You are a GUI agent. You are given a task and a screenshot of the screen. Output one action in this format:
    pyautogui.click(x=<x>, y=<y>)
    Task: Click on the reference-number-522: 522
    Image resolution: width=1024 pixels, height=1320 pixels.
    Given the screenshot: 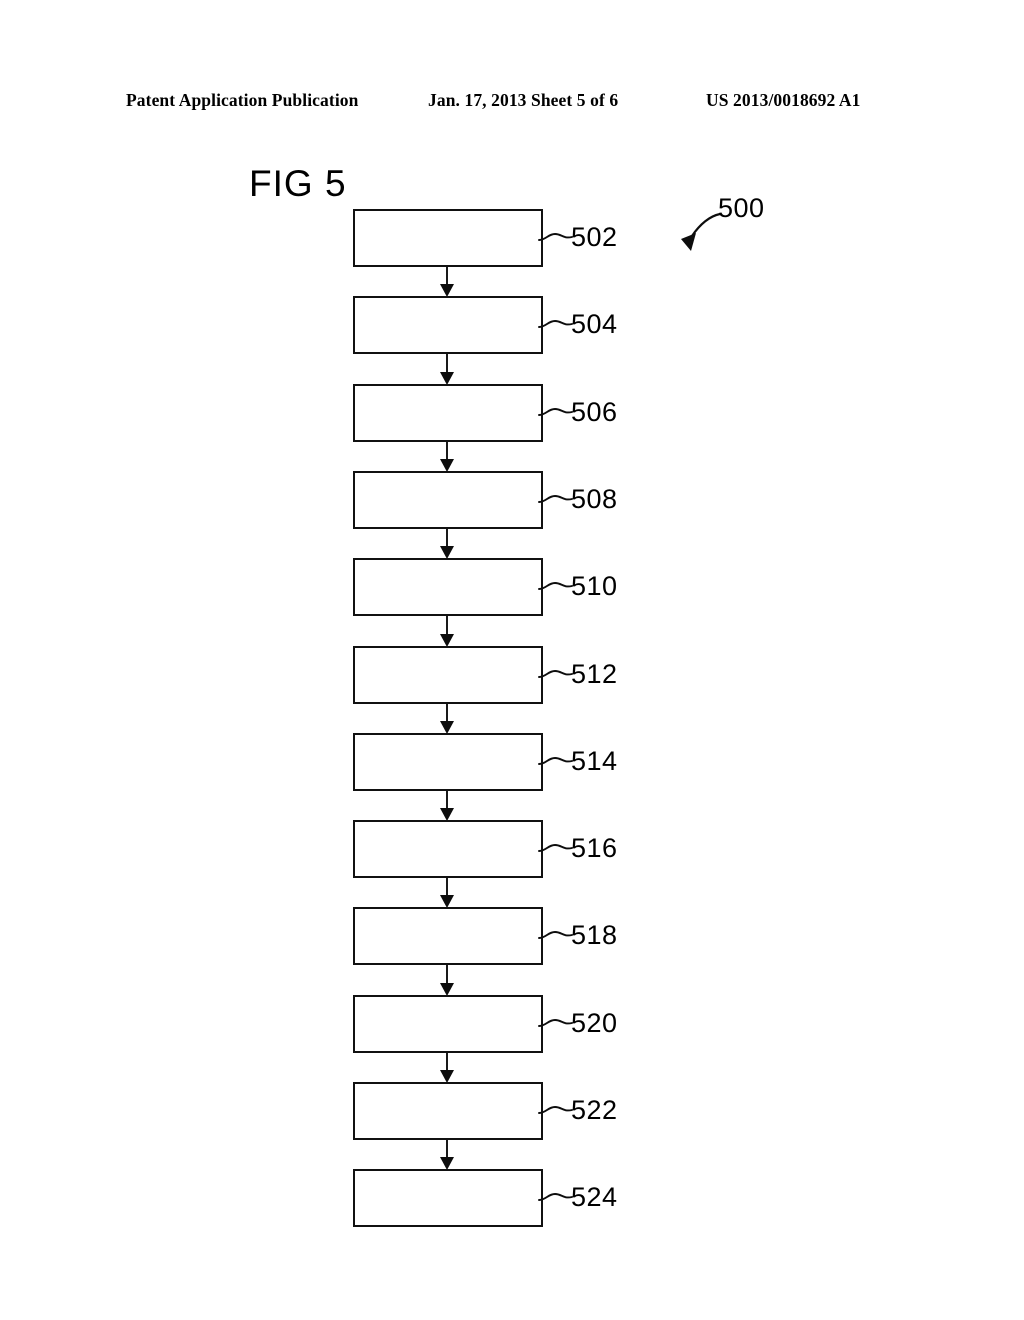 What is the action you would take?
    pyautogui.click(x=594, y=1110)
    